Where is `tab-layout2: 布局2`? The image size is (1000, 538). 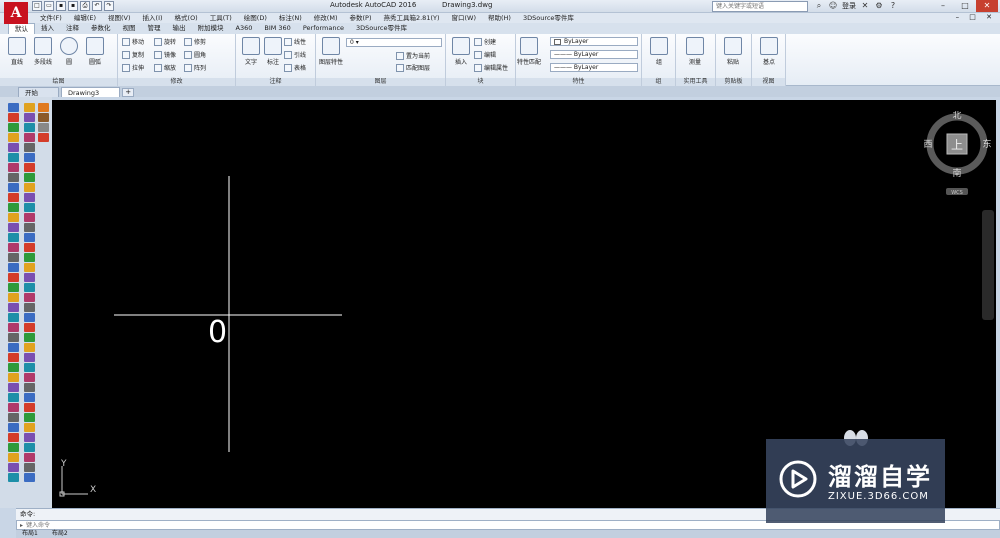 tab-layout2: 布局2 is located at coordinates (60, 534).